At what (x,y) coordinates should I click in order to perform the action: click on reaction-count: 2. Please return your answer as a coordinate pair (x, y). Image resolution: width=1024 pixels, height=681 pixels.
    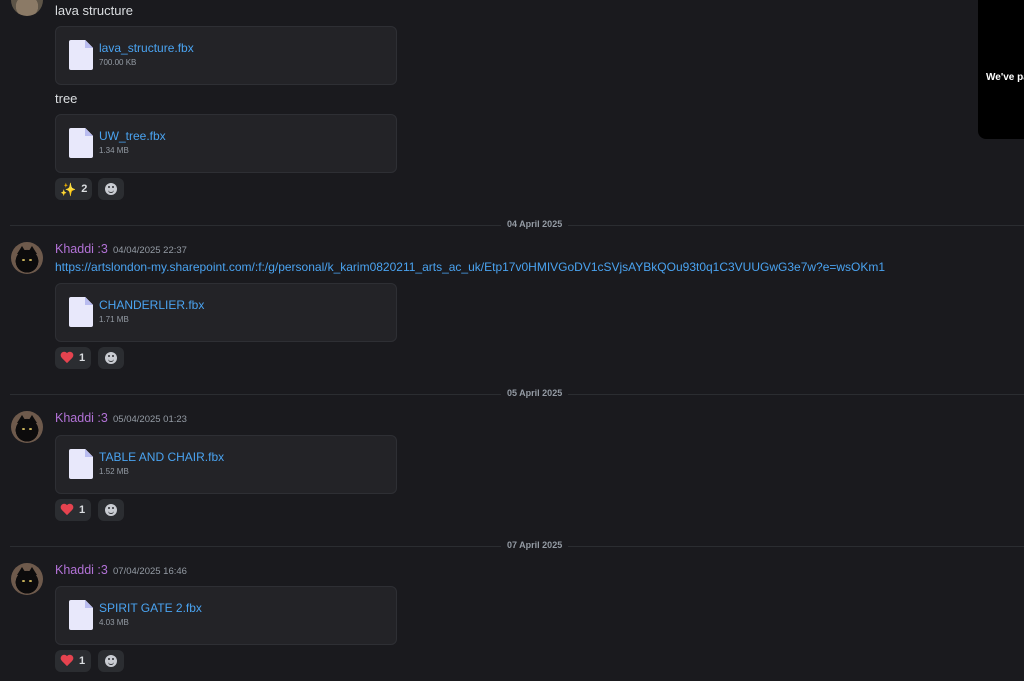
    Looking at the image, I should click on (84, 189).